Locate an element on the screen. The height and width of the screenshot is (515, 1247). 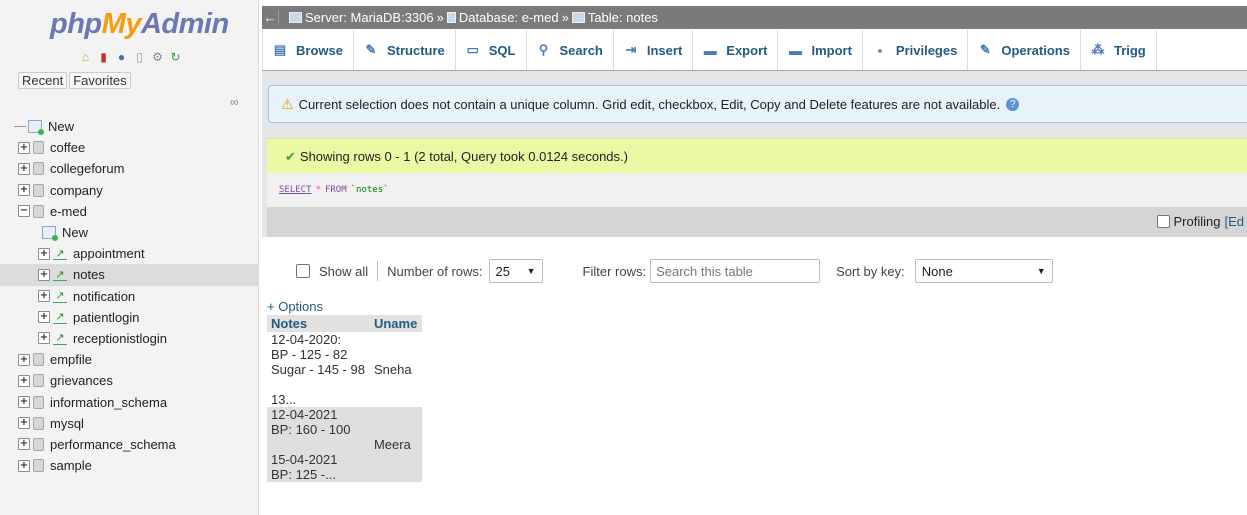
show-all-checkbox is located at coordinates (303, 271).